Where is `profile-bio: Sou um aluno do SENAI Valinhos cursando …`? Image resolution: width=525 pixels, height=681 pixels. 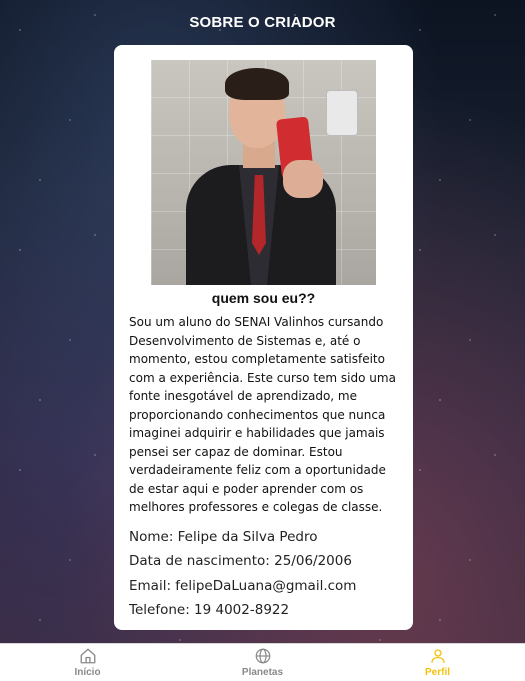 profile-bio: Sou um aluno do SENAI Valinhos cursando … is located at coordinates (262, 414).